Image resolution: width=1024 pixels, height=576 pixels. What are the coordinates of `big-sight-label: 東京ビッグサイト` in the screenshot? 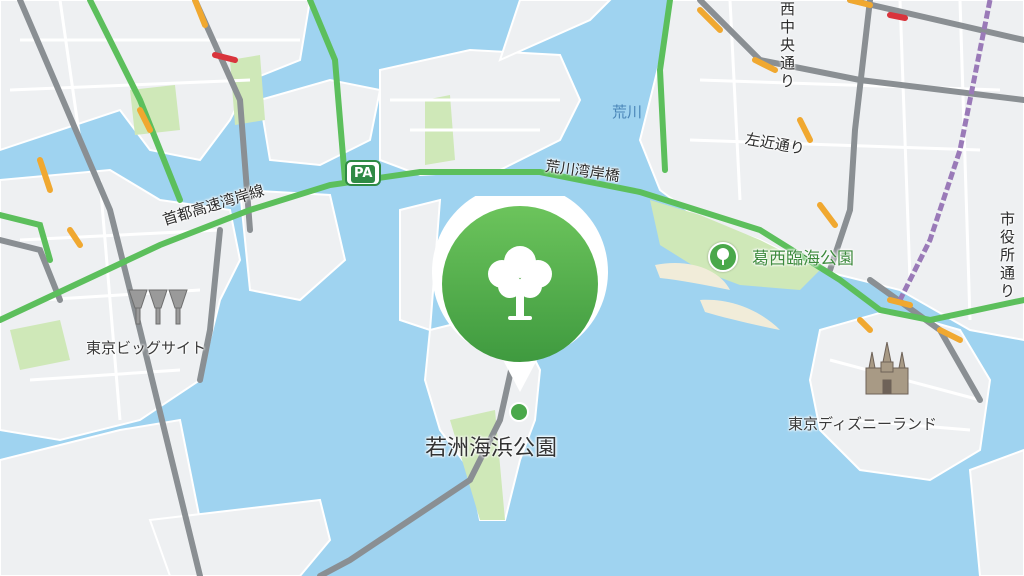 It's located at (146, 347).